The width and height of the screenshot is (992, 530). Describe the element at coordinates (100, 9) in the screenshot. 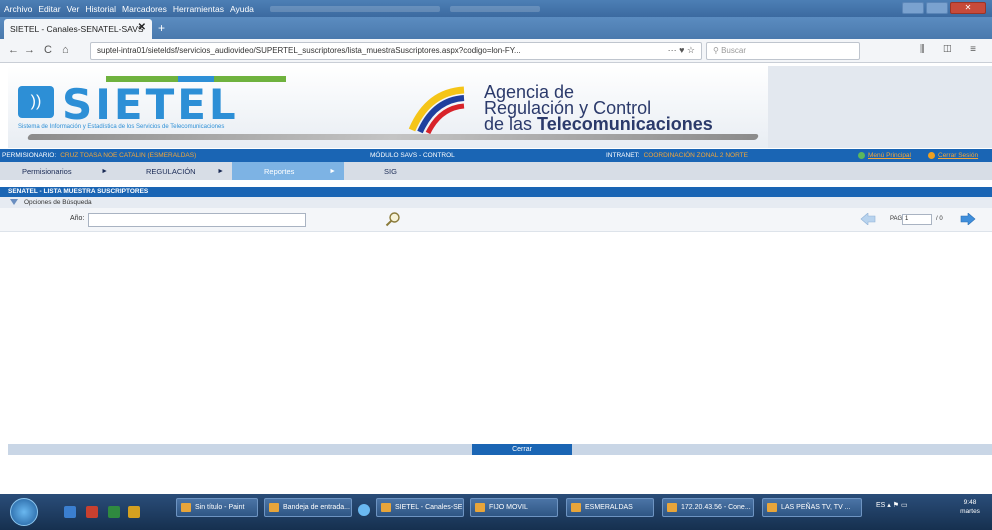

I see `menu-historial: Historial` at that location.